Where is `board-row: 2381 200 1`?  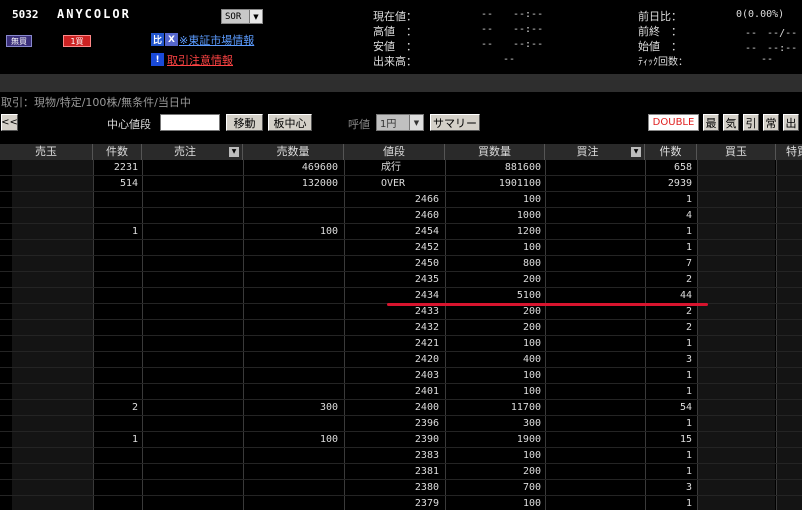
board-row: 2381 200 1 is located at coordinates (401, 472).